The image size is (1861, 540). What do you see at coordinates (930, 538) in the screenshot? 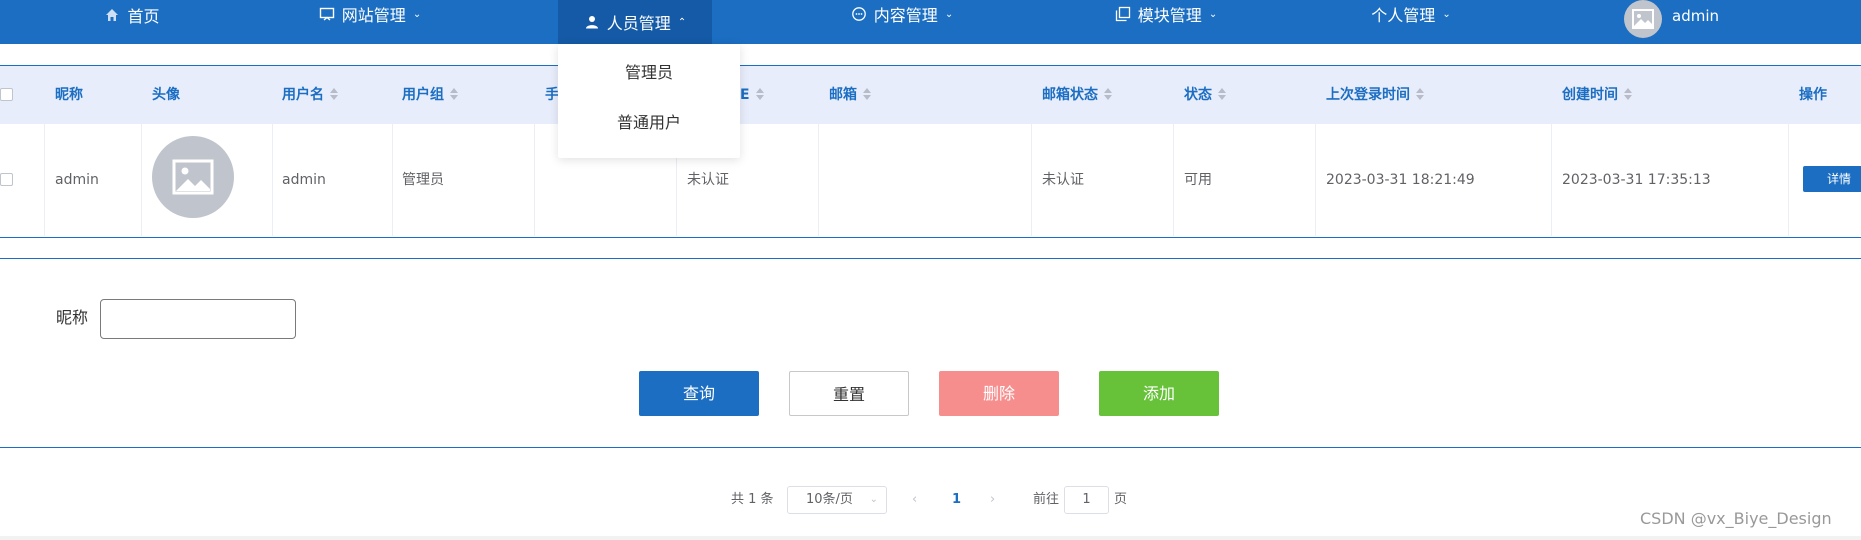
I see `bottom-edge` at bounding box center [930, 538].